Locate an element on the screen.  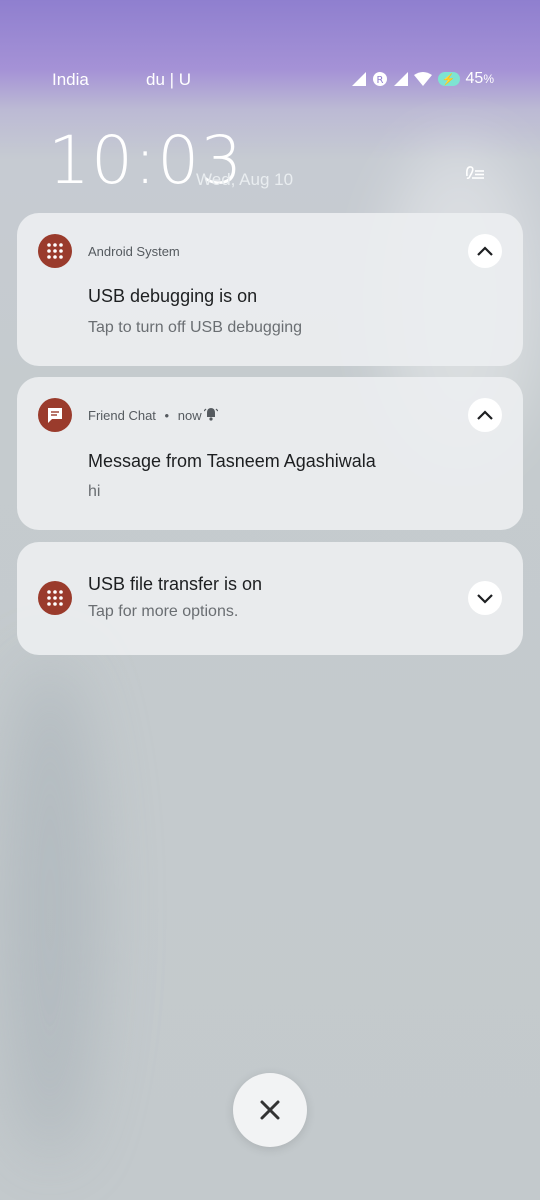
roaming-icon: R is located at coordinates (379, 79).